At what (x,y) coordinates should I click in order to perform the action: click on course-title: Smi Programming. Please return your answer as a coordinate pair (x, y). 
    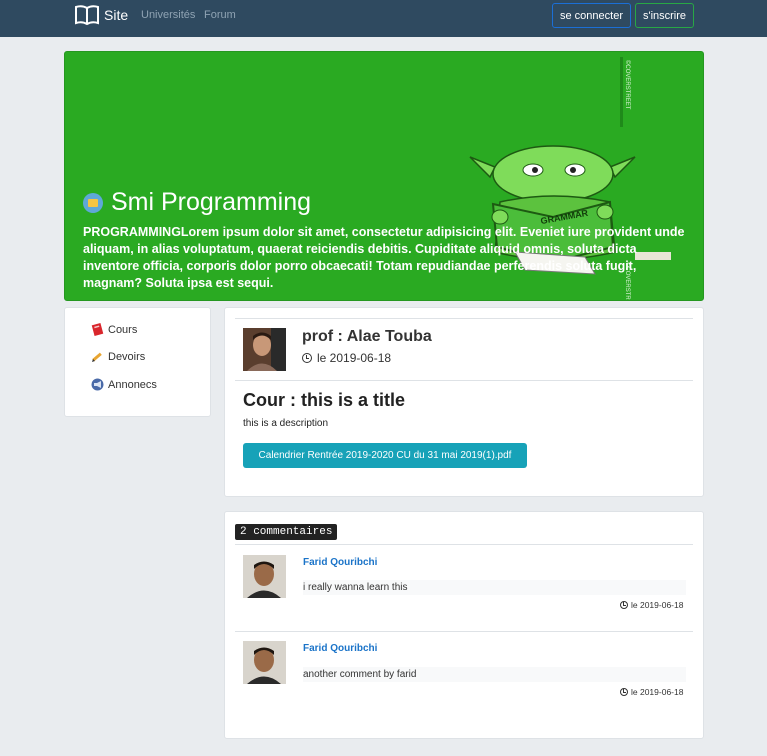
    Looking at the image, I should click on (197, 202).